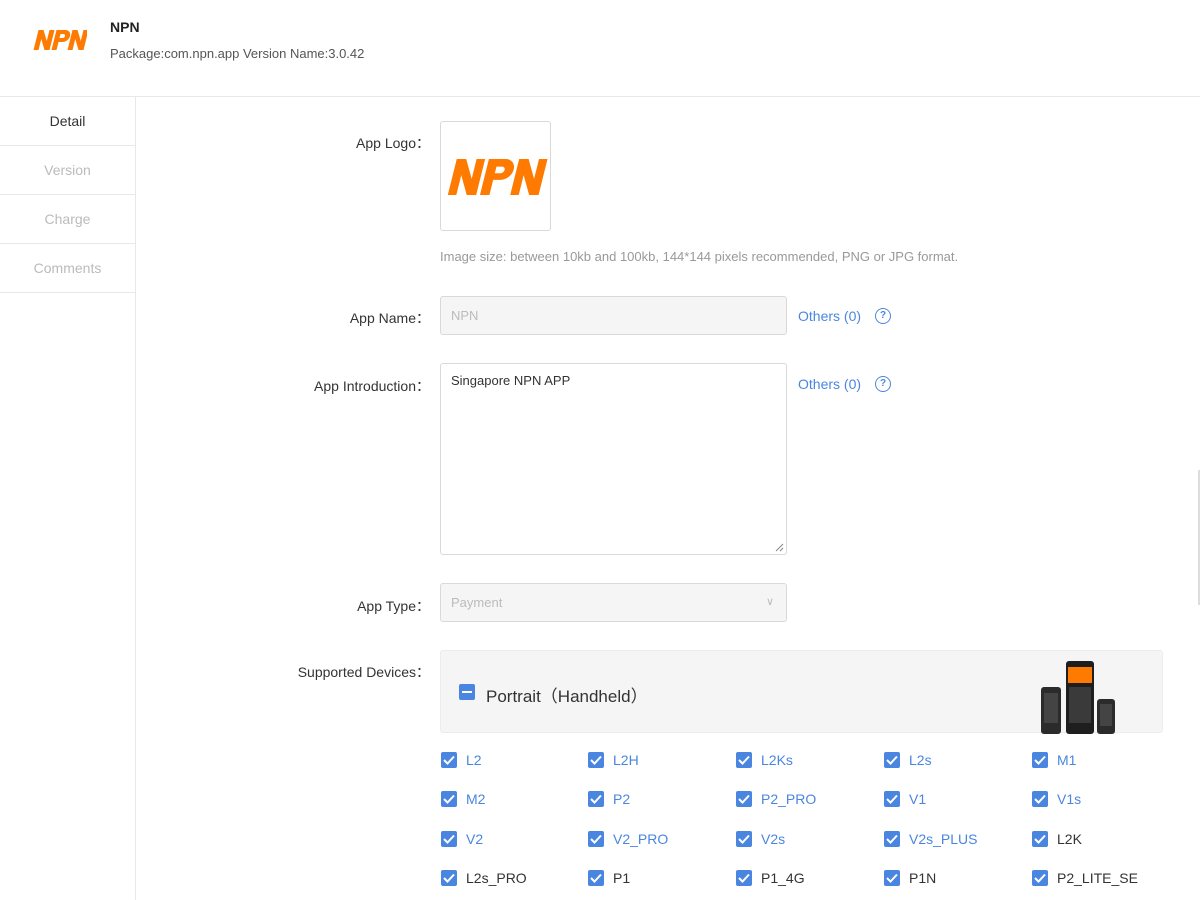 Image resolution: width=1200 pixels, height=900 pixels. I want to click on sidebar-item-charge: Charge, so click(67, 219).